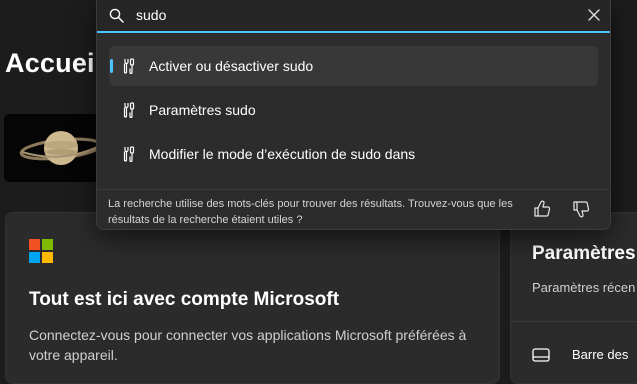  I want to click on search-box, so click(353, 16).